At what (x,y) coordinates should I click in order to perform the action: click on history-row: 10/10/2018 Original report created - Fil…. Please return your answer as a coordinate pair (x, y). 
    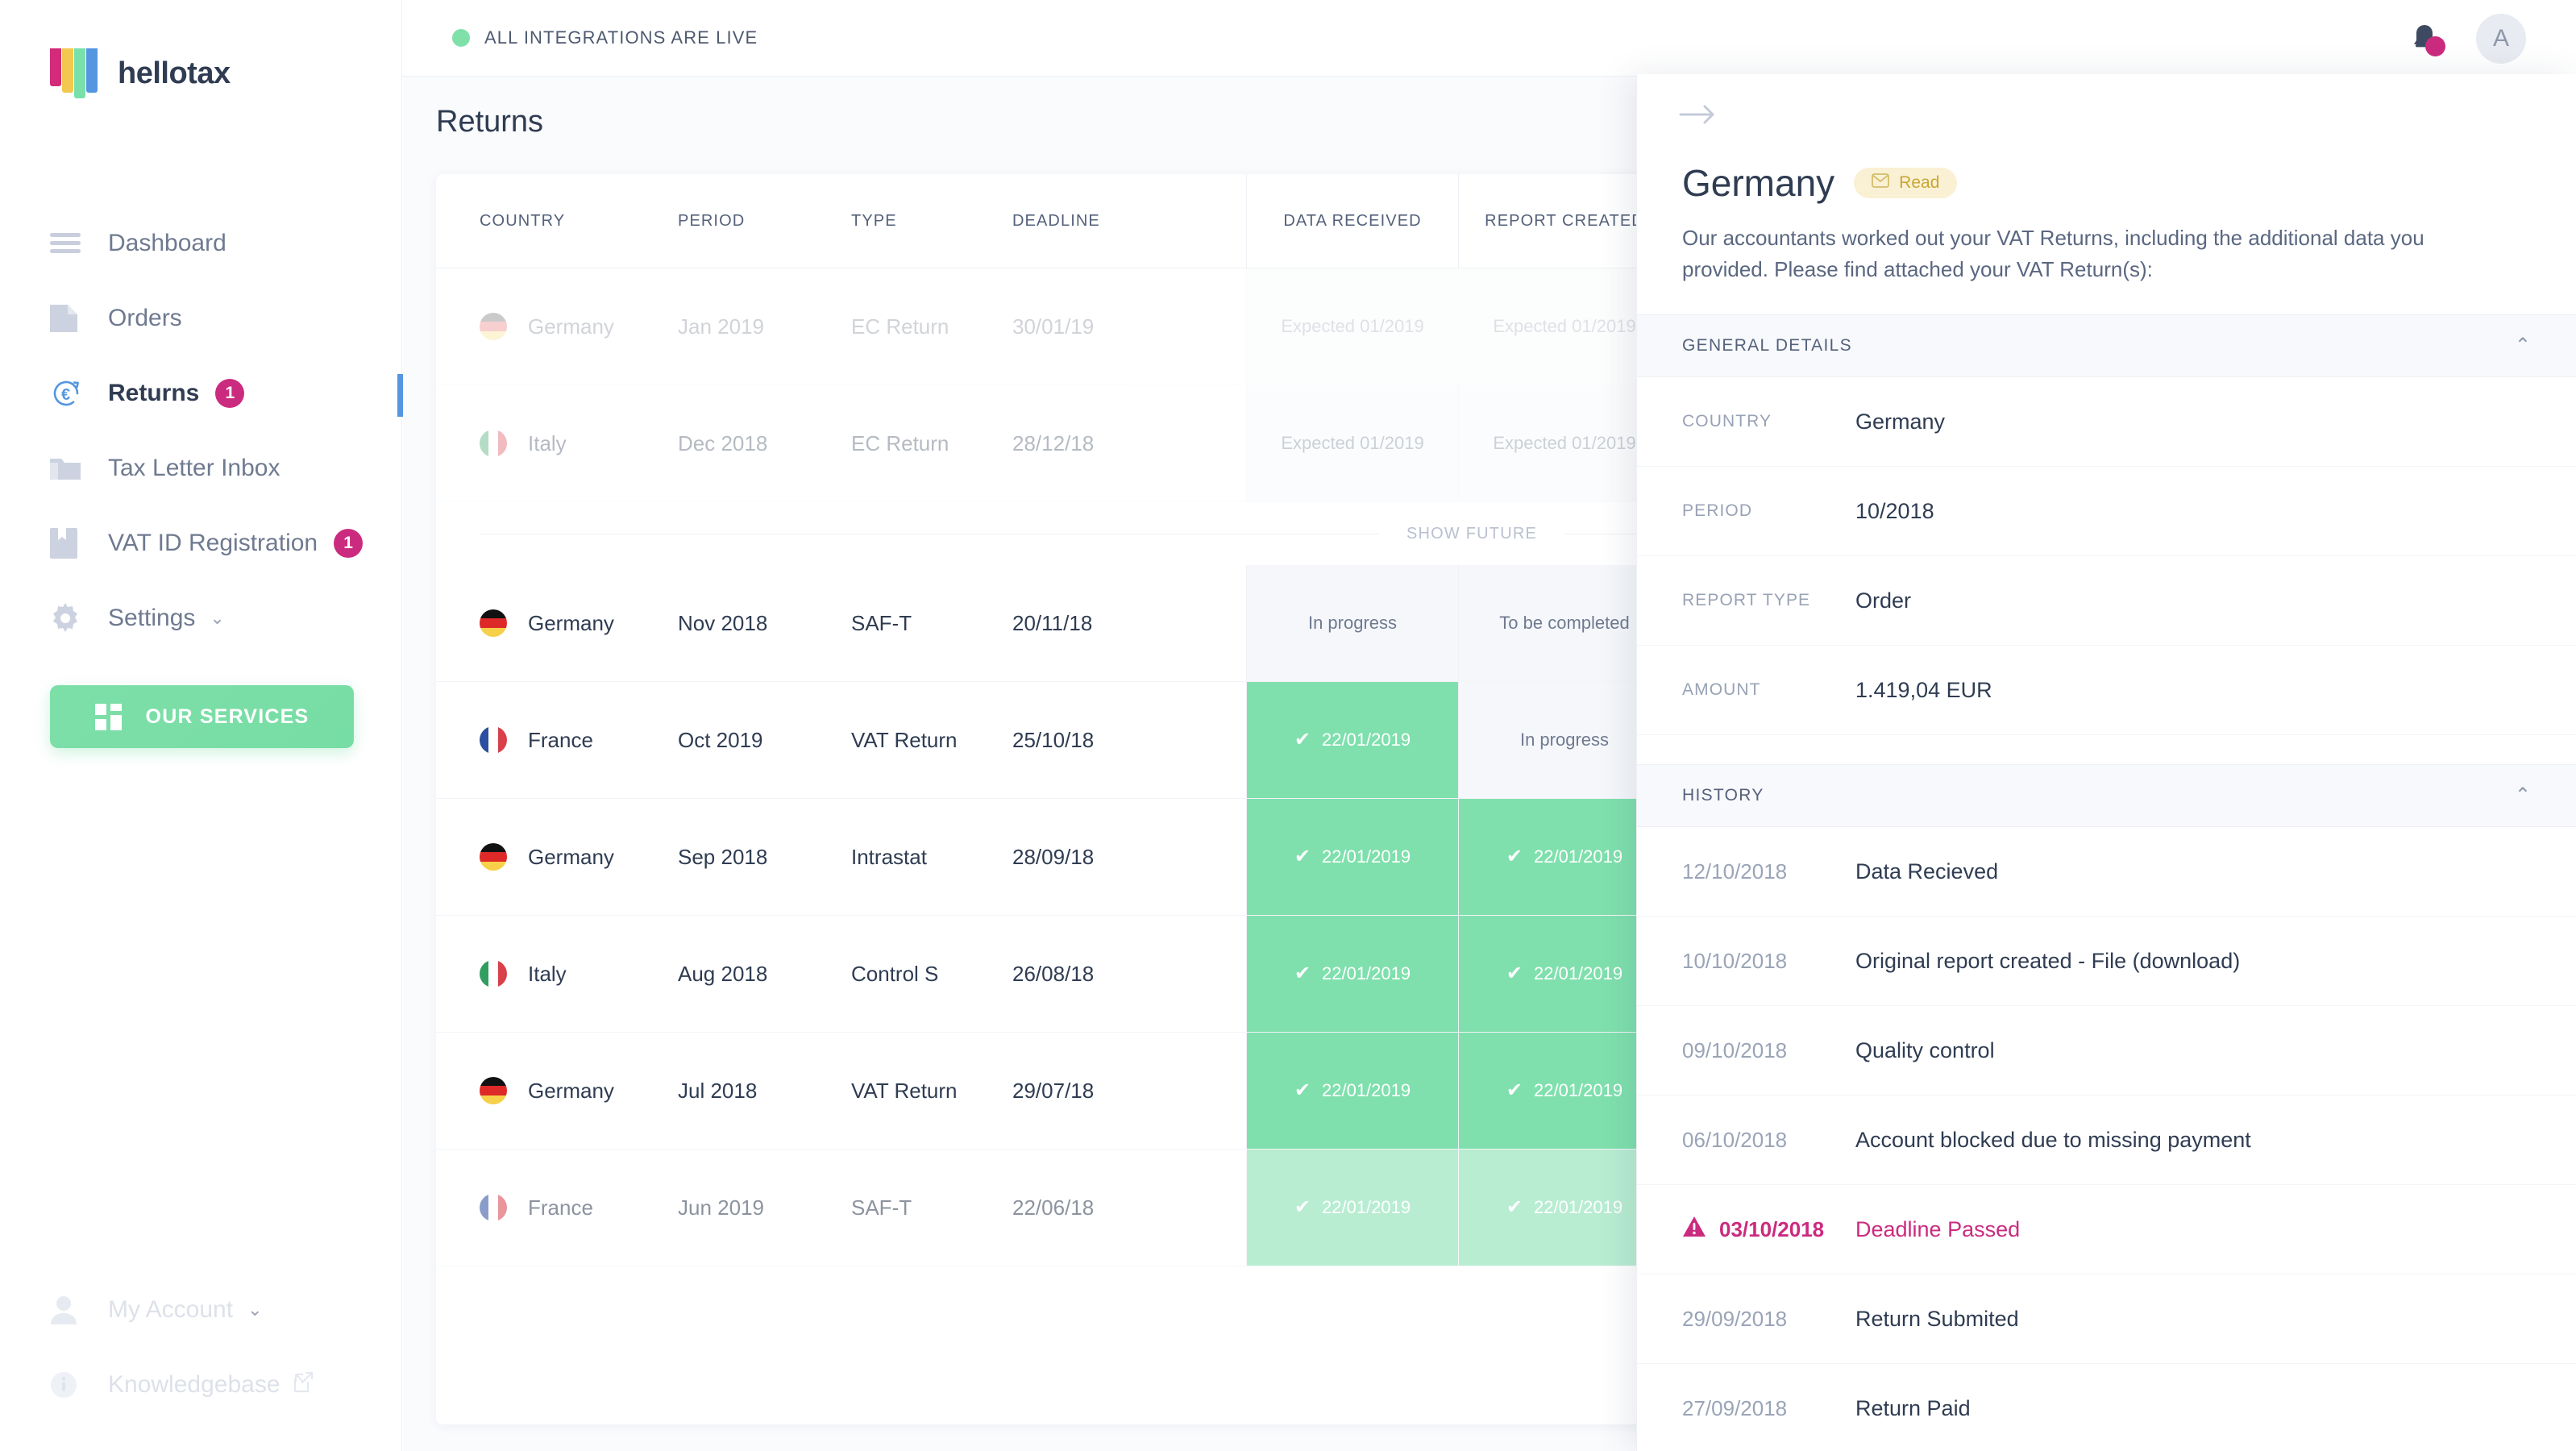
    Looking at the image, I should click on (2106, 962).